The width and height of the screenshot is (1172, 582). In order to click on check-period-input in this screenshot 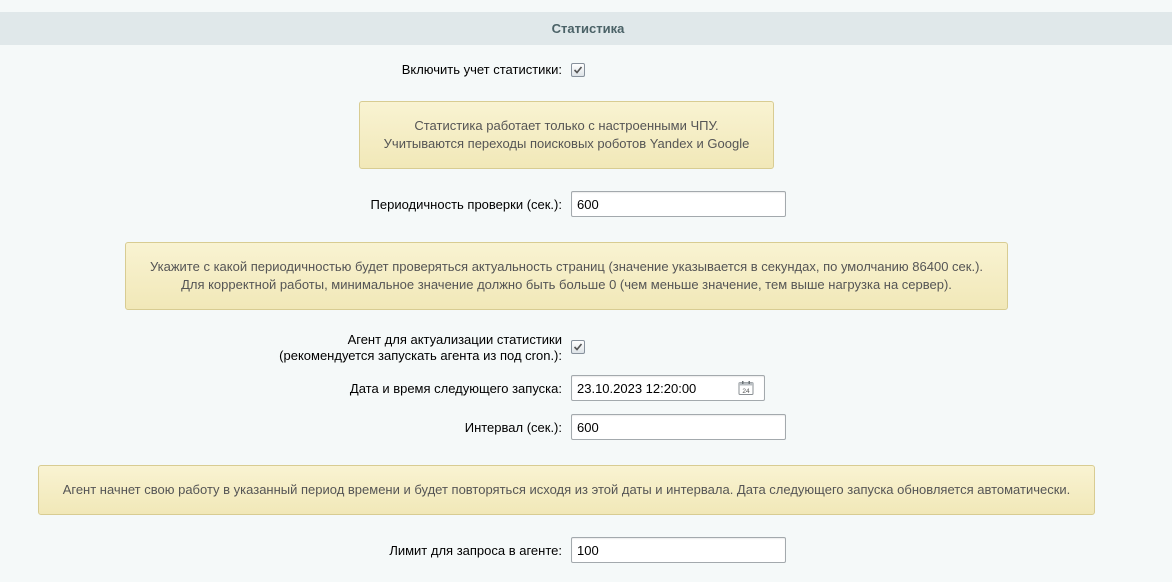, I will do `click(678, 204)`.